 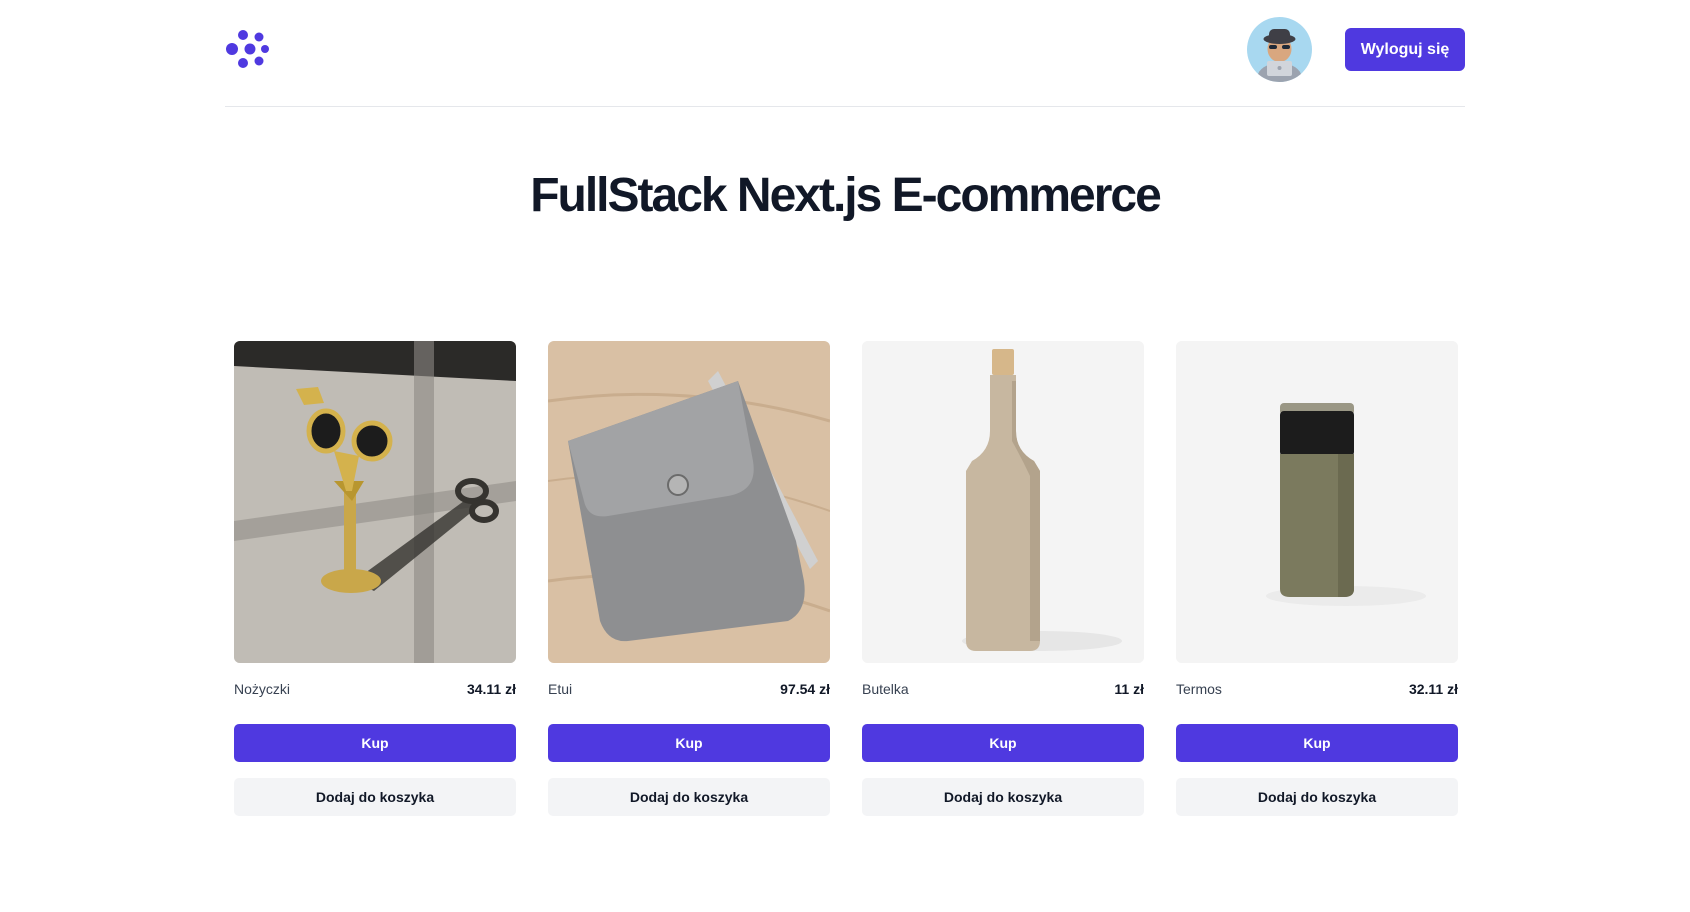 What do you see at coordinates (846, 195) in the screenshot?
I see `page-title: FullStack Next.js E-commerce` at bounding box center [846, 195].